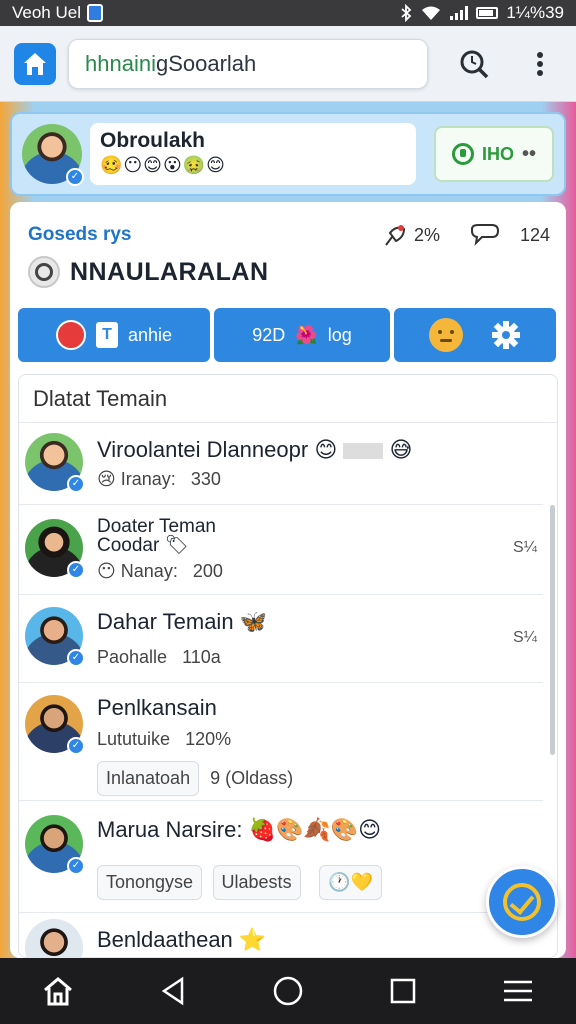 The height and width of the screenshot is (1024, 576). What do you see at coordinates (411, 235) in the screenshot?
I see `reactions-metric: 2%` at bounding box center [411, 235].